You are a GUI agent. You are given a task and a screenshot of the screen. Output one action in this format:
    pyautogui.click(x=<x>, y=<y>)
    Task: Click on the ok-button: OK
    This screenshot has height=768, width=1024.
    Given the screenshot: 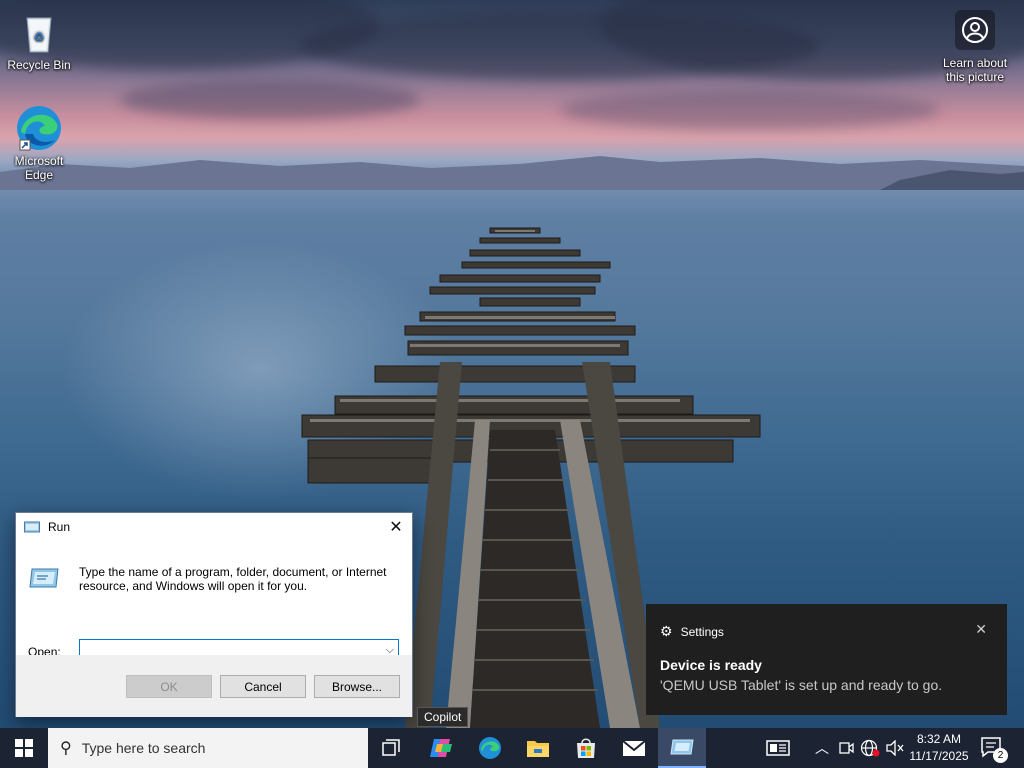 What is the action you would take?
    pyautogui.click(x=169, y=686)
    